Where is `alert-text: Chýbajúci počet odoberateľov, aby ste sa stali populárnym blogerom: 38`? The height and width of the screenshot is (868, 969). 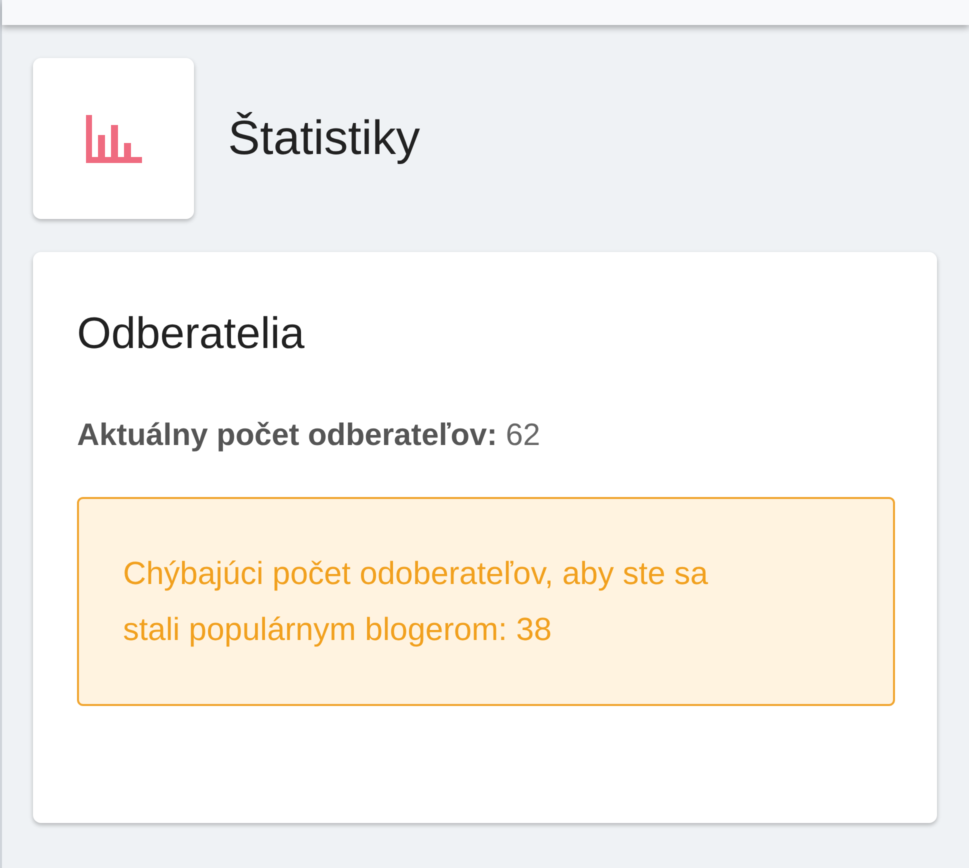
alert-text: Chýbajúci počet odoberateľov, aby ste sa stali populárnym blogerom: 38 is located at coordinates (416, 601).